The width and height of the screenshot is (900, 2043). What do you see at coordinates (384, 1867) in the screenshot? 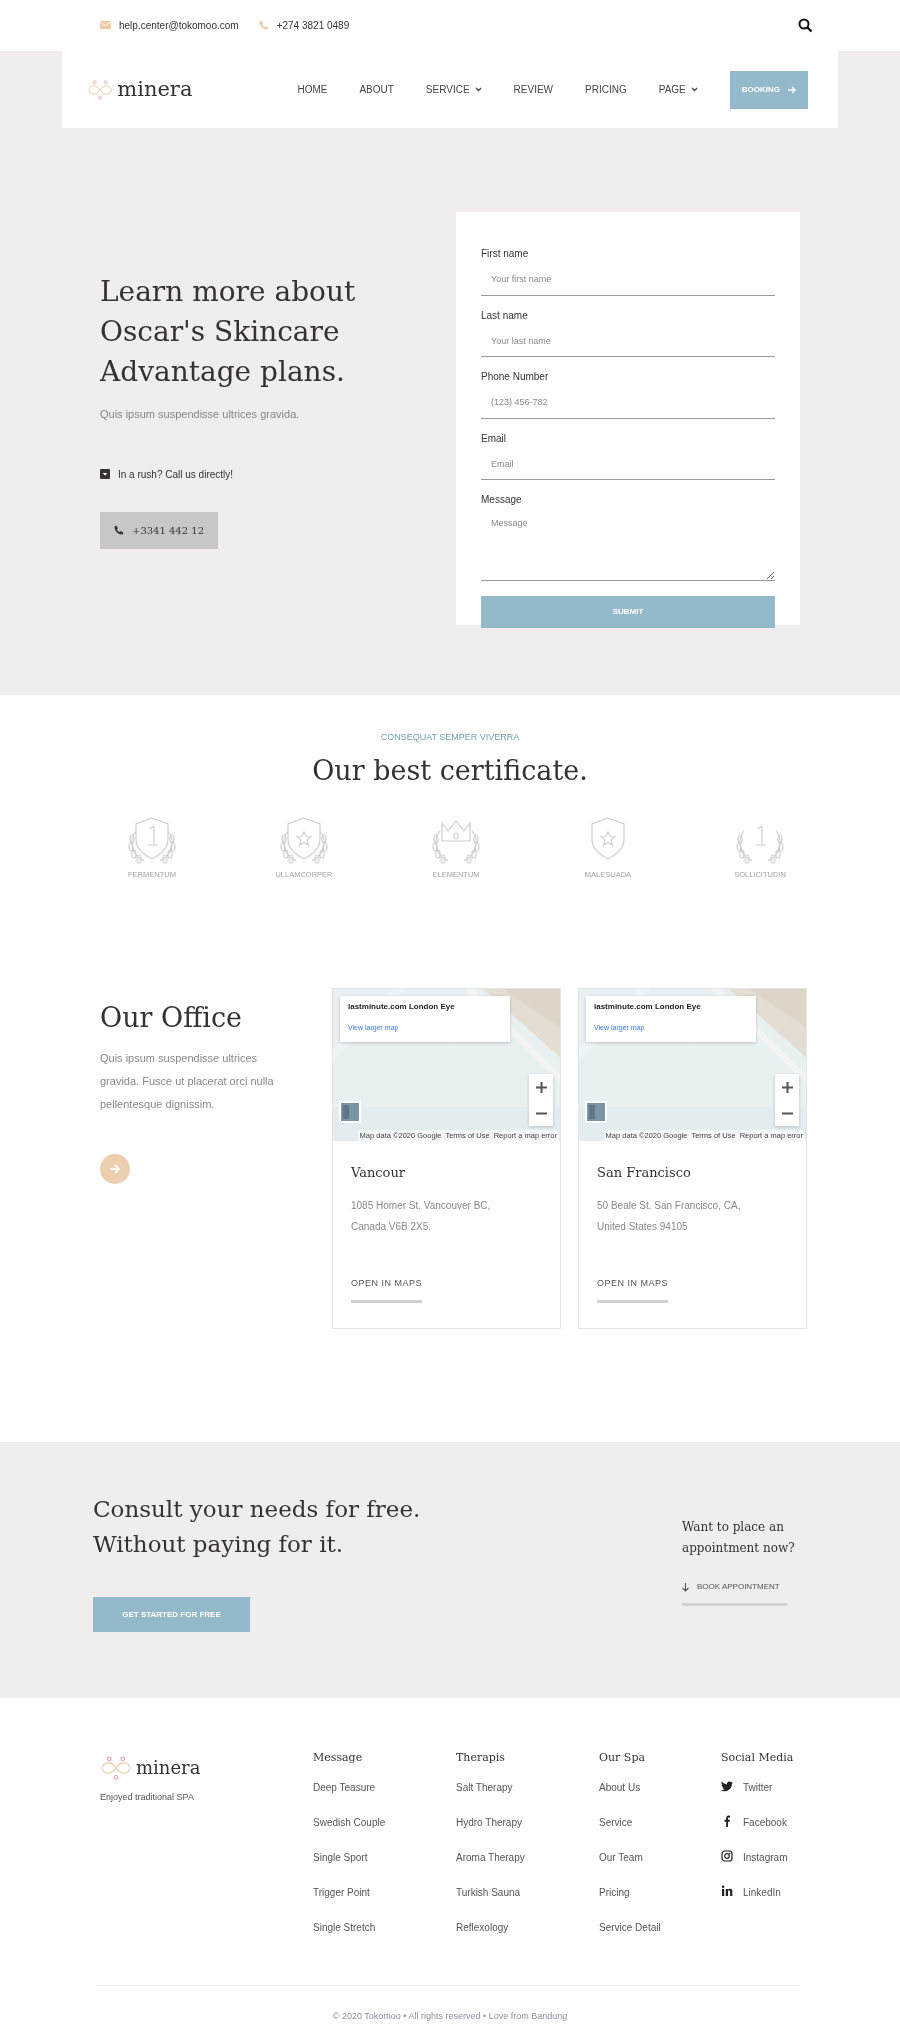
I see `footer-link: Single Sport` at bounding box center [384, 1867].